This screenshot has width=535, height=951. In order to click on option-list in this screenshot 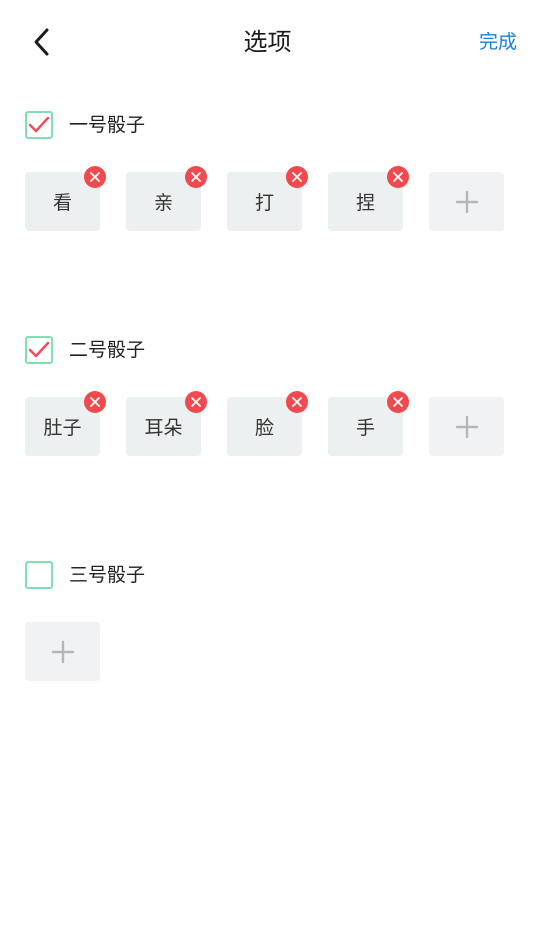, I will do `click(270, 651)`.